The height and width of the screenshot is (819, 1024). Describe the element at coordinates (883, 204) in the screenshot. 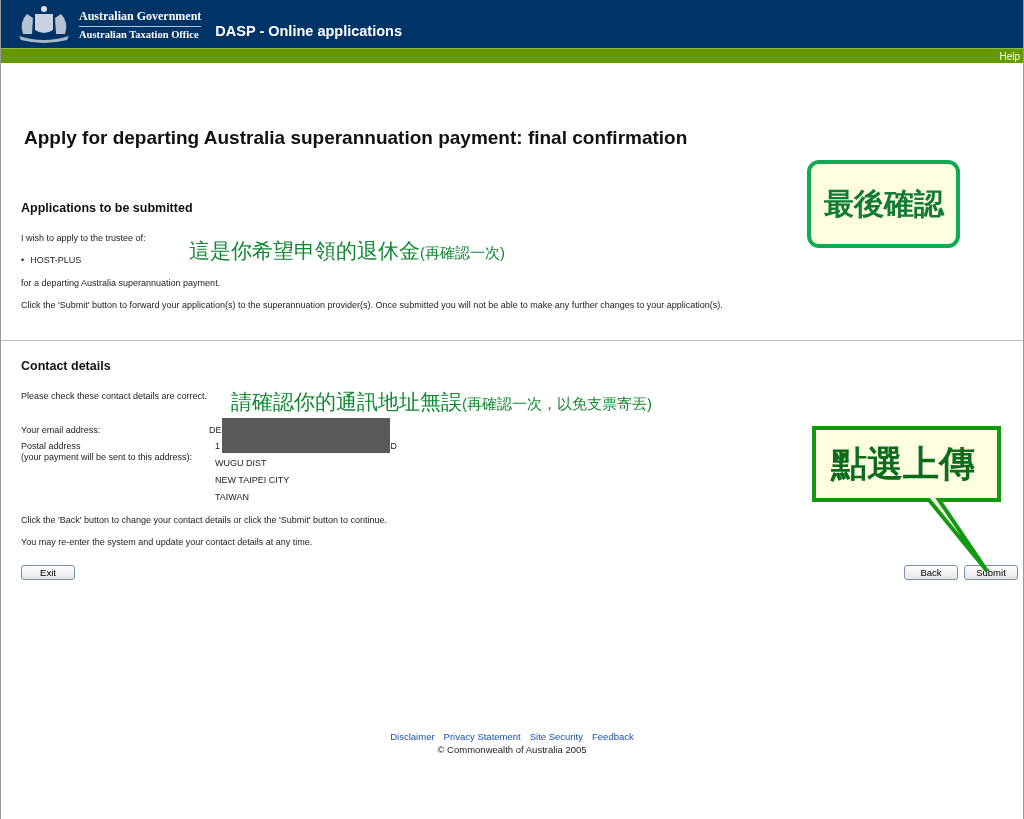

I see `annotation-label: 最後確認` at that location.